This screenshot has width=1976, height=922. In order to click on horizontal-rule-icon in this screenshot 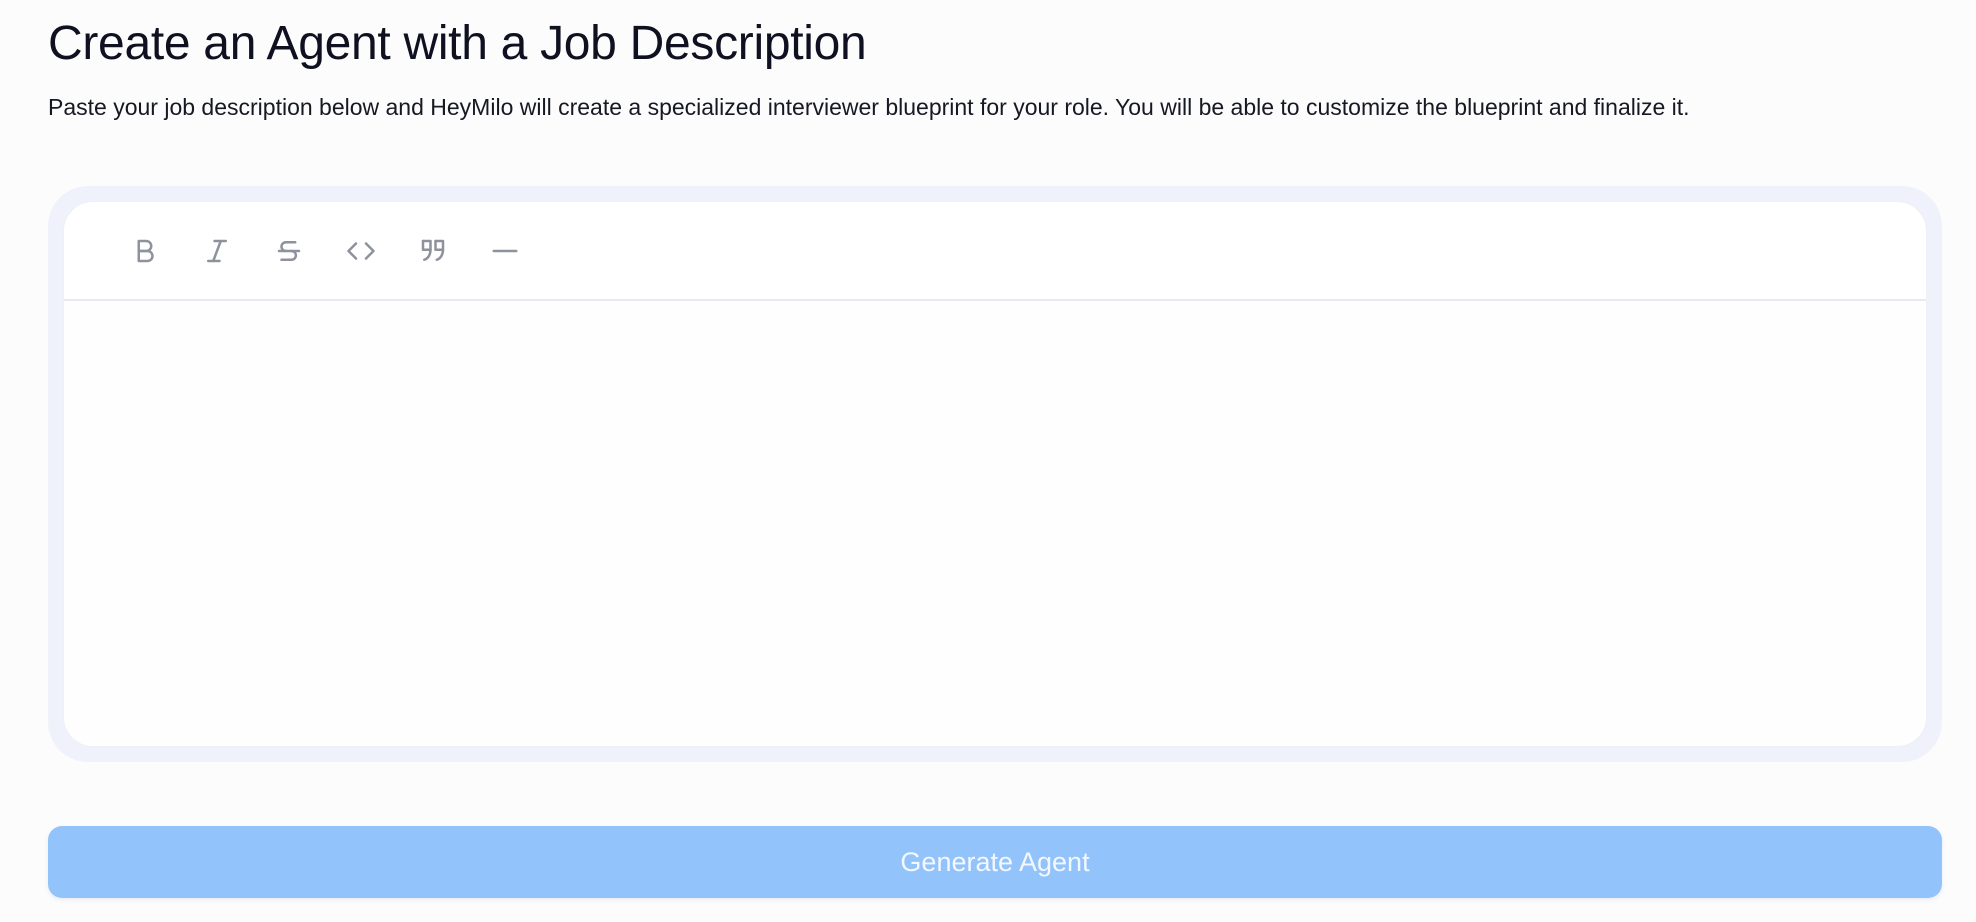, I will do `click(505, 250)`.